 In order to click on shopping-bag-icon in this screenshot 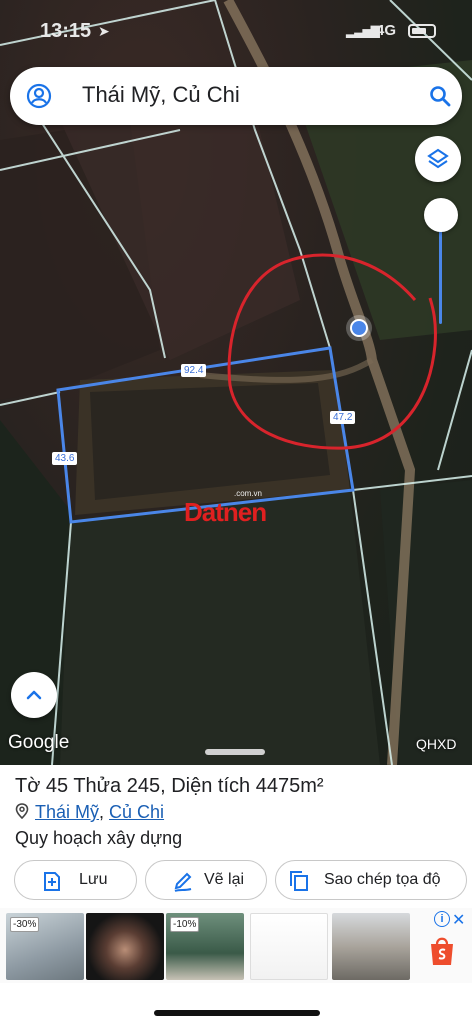, I will do `click(442, 951)`.